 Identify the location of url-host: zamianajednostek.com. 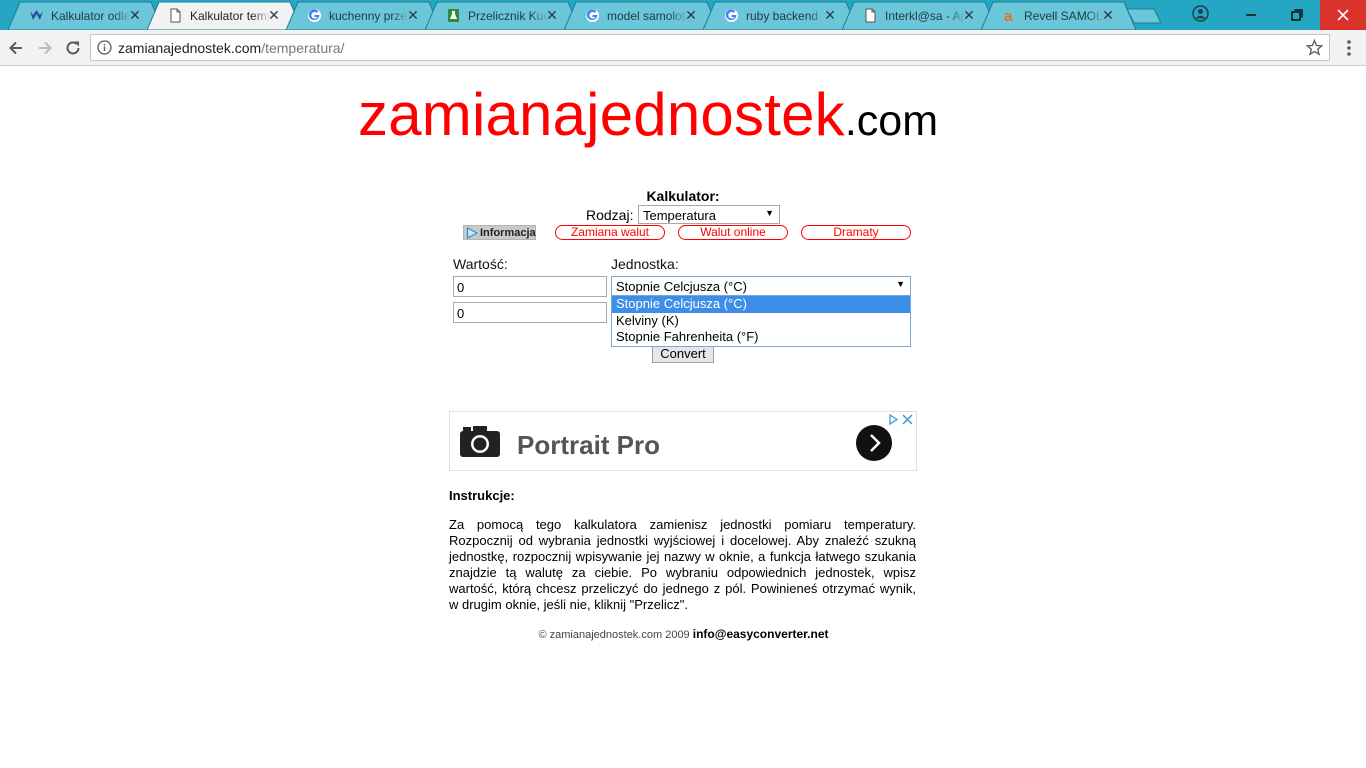
(190, 48).